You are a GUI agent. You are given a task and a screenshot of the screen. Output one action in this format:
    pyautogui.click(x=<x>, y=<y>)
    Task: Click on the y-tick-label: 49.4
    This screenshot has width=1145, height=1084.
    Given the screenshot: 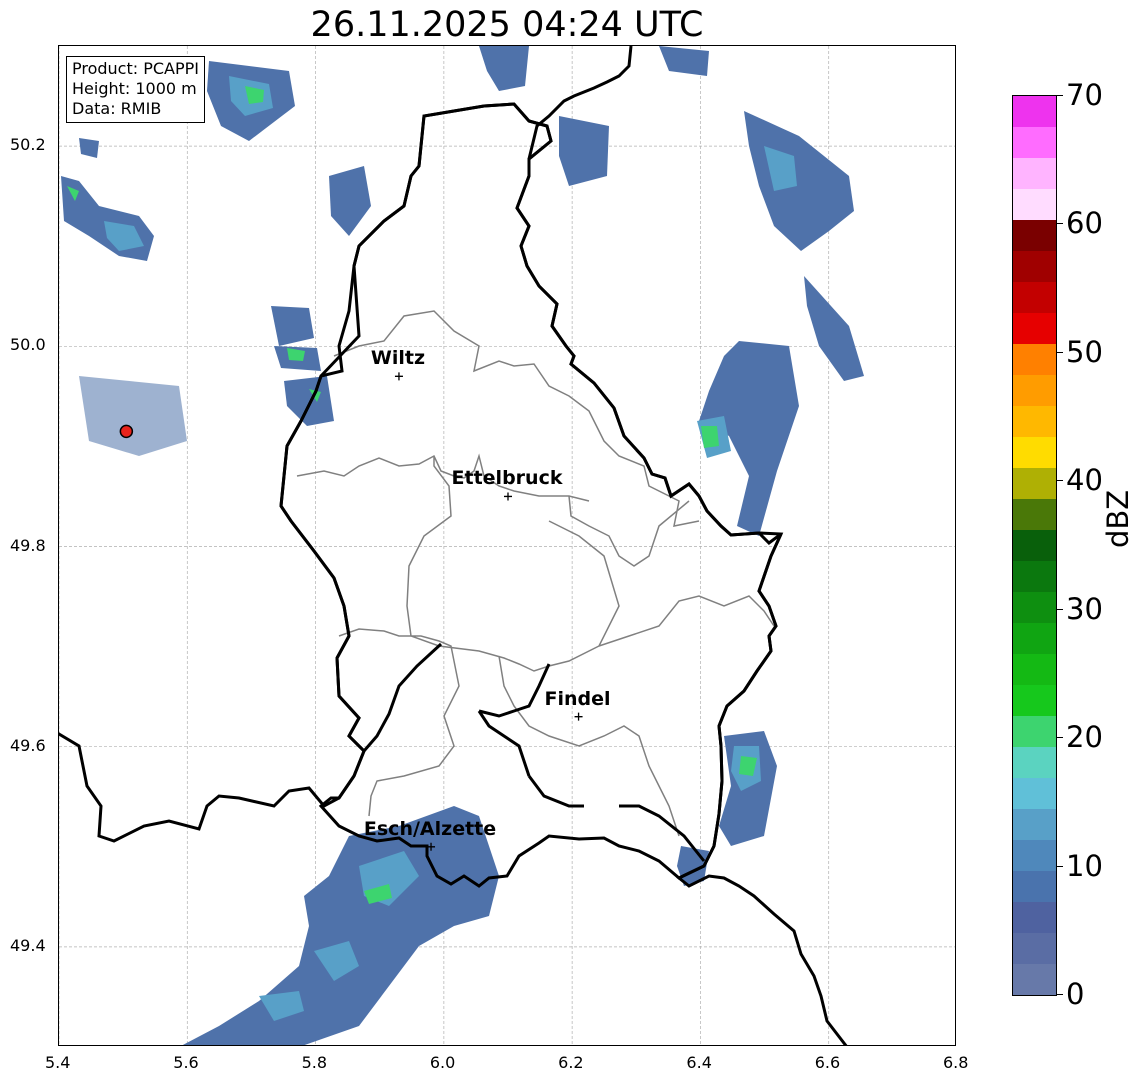 What is the action you would take?
    pyautogui.click(x=28, y=945)
    